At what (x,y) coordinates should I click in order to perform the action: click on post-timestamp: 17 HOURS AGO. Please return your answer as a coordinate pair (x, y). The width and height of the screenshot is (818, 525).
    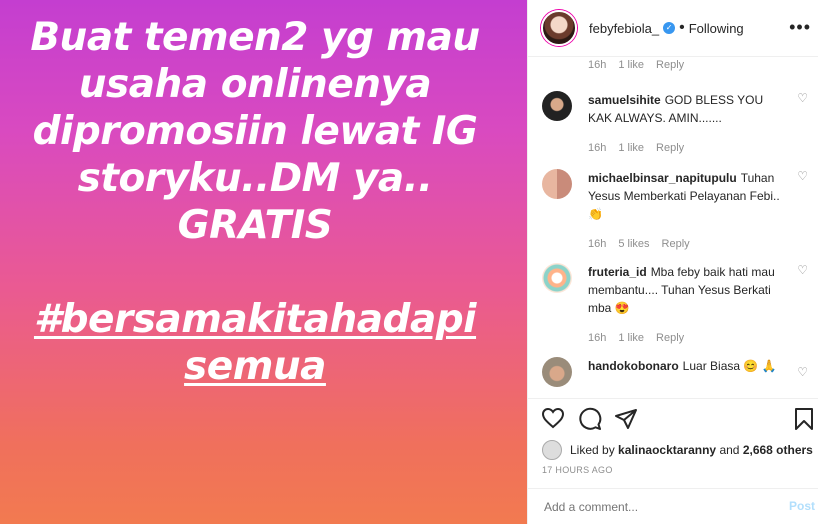
    Looking at the image, I should click on (577, 470).